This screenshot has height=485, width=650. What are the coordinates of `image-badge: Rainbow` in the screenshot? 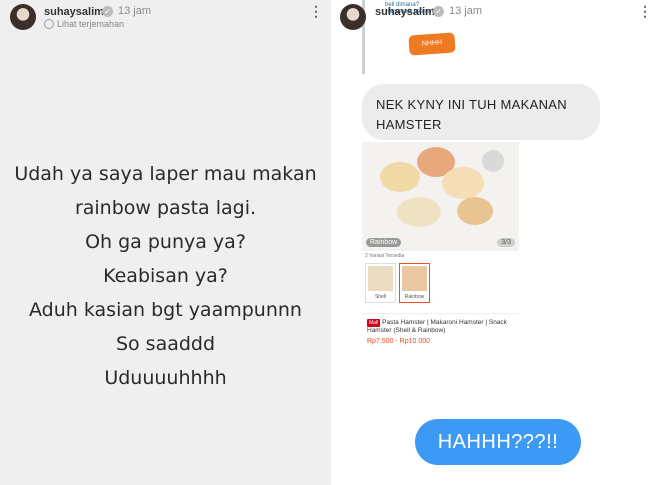 It's located at (384, 242).